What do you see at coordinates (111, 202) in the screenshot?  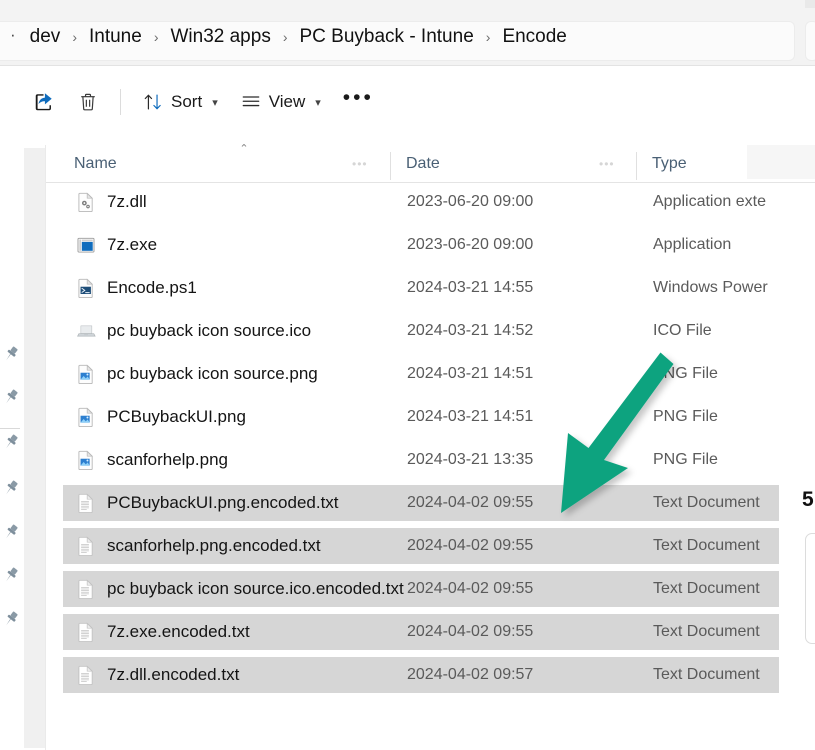 I see `file-name-cell: 7z.dll` at bounding box center [111, 202].